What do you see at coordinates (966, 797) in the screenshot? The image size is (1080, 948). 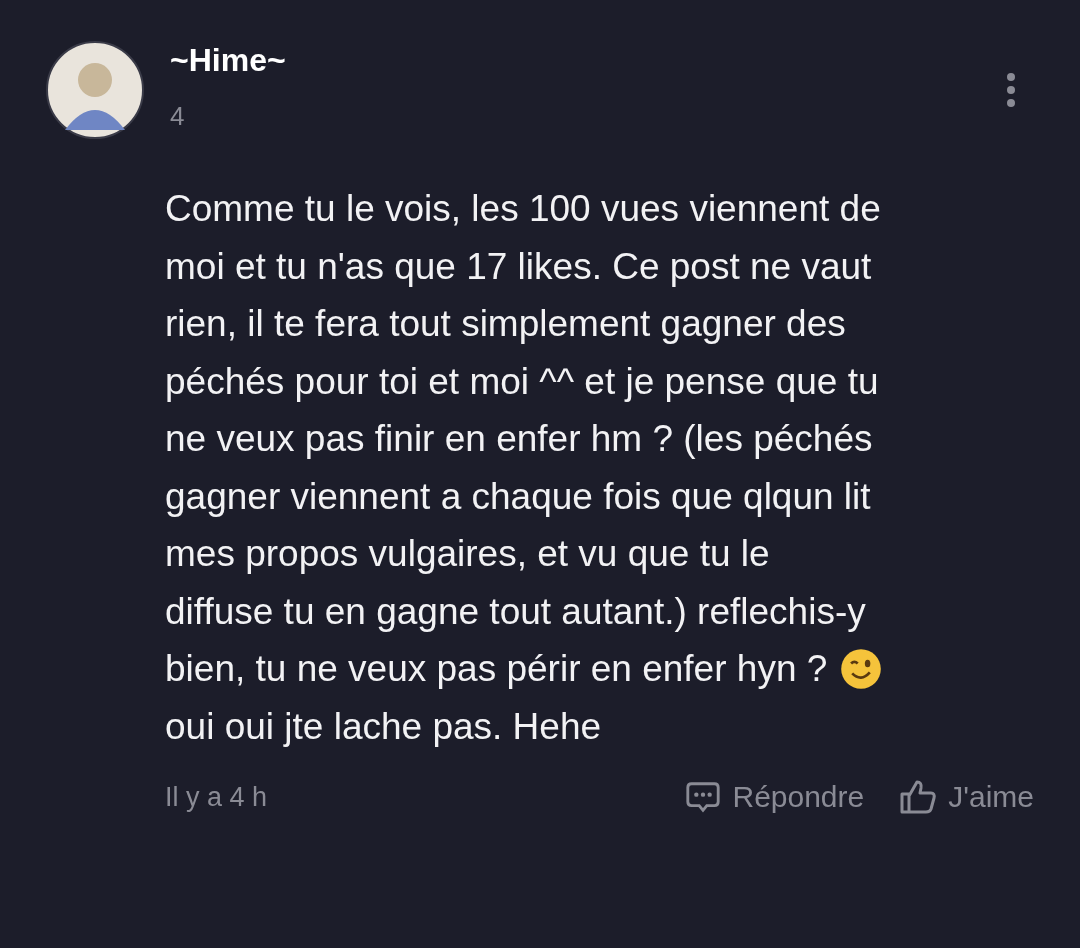 I see `like-button: J'aime` at bounding box center [966, 797].